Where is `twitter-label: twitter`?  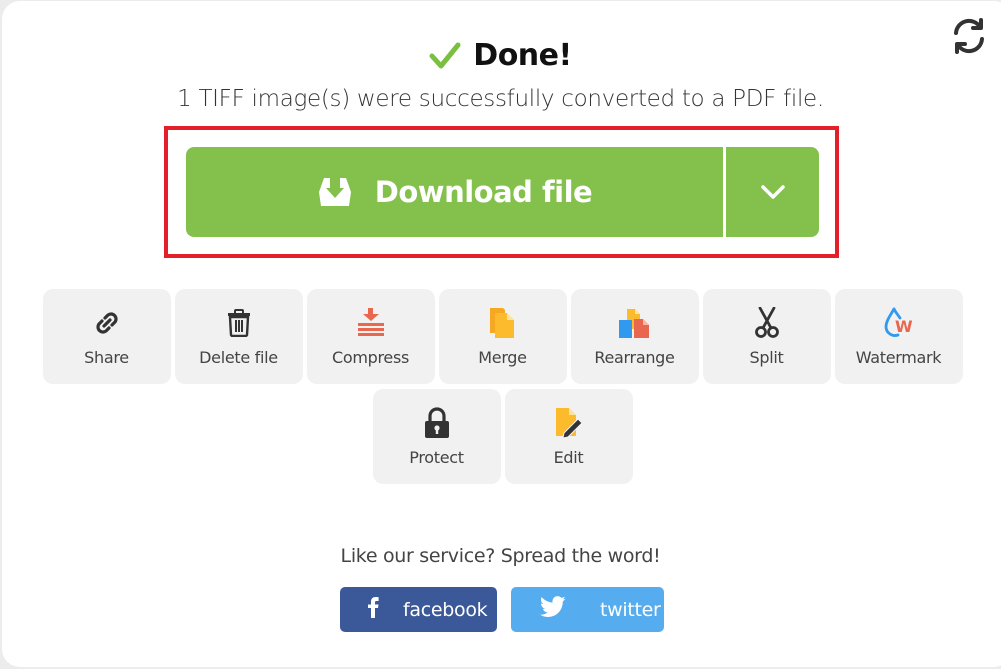 twitter-label: twitter is located at coordinates (630, 609).